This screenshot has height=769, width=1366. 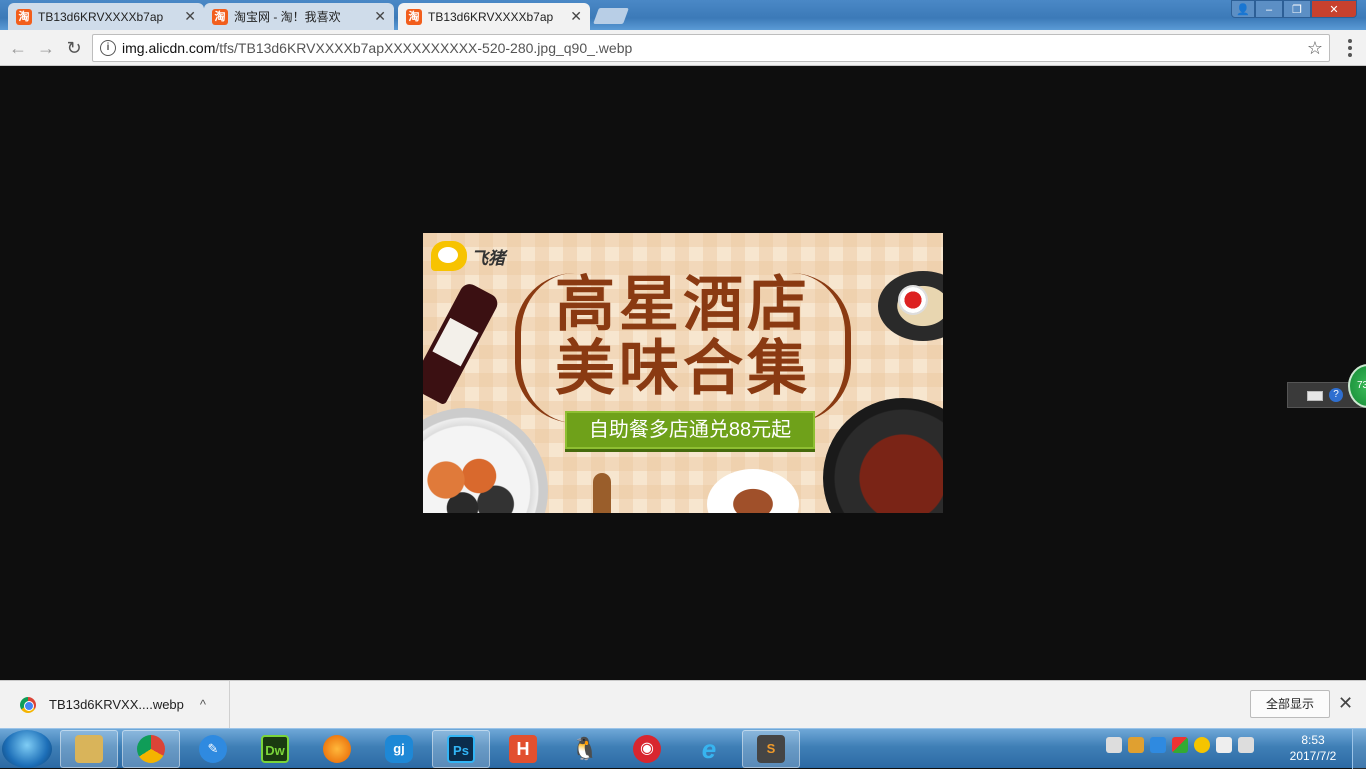 What do you see at coordinates (1313, 756) in the screenshot?
I see `clock-date: 2017/7/2` at bounding box center [1313, 756].